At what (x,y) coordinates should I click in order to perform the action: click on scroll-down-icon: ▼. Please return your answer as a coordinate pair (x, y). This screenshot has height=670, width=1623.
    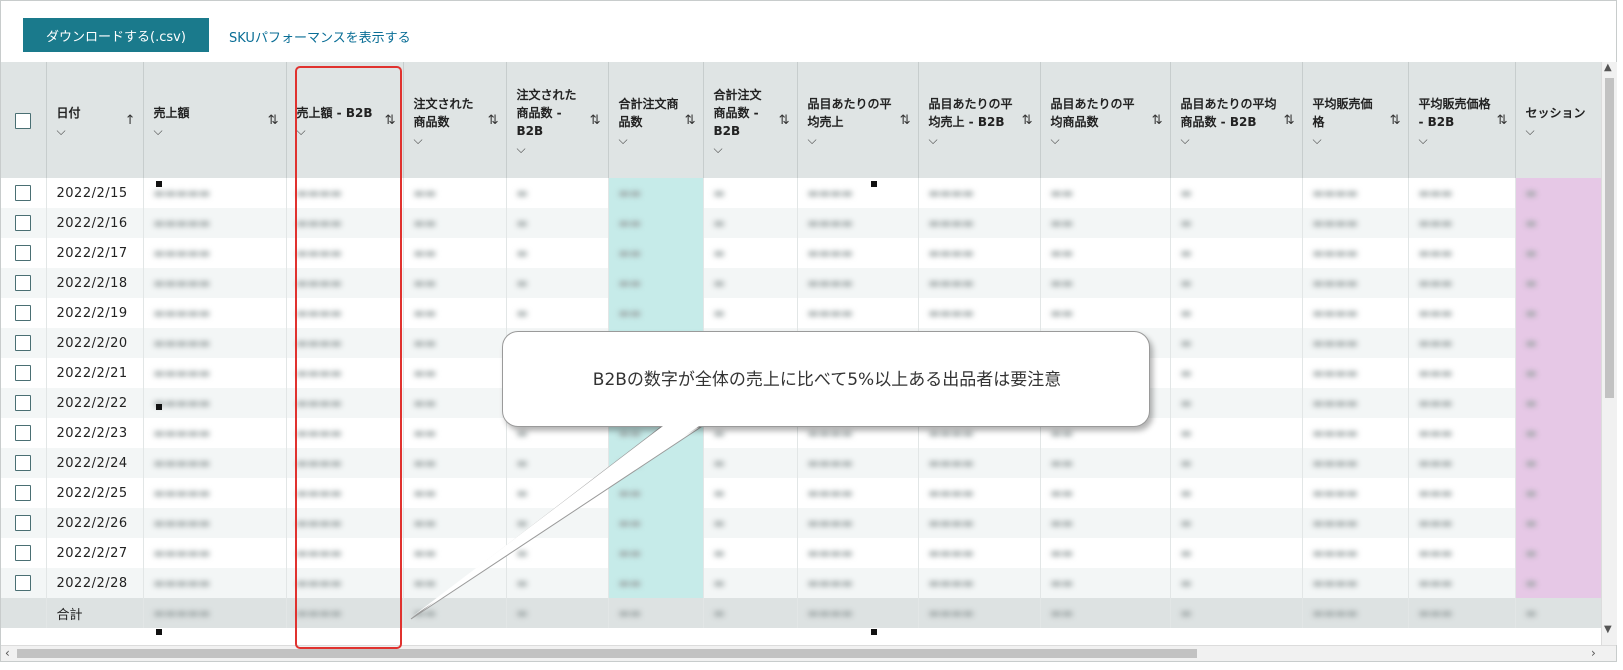
    Looking at the image, I should click on (1608, 629).